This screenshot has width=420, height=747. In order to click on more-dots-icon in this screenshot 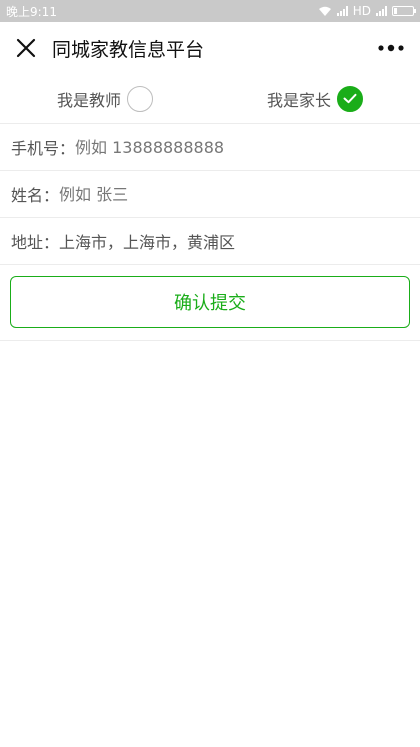, I will do `click(391, 48)`.